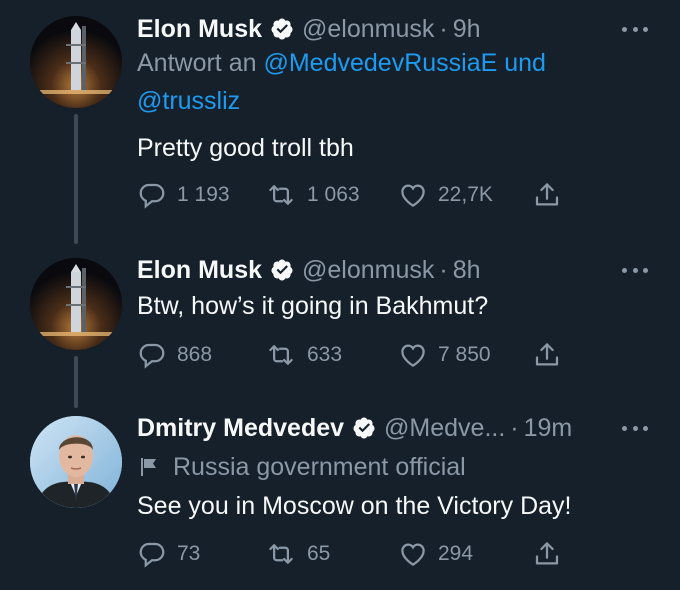 The height and width of the screenshot is (590, 680). I want to click on reply-count: 868, so click(195, 354).